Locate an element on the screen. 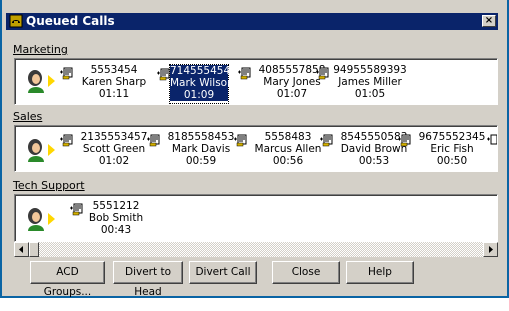 Image resolution: width=509 pixels, height=311 pixels. group-label-marketing: Marketing is located at coordinates (40, 49).